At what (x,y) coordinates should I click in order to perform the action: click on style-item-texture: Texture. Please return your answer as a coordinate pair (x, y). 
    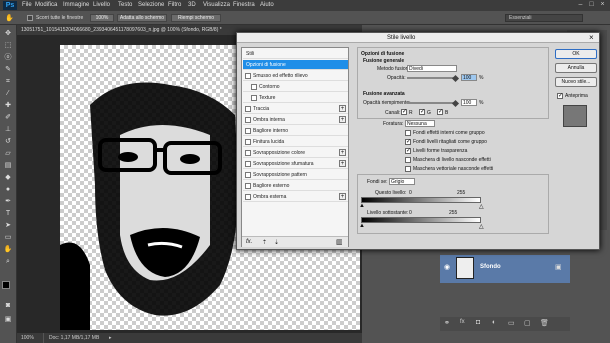
    Looking at the image, I should click on (295, 98).